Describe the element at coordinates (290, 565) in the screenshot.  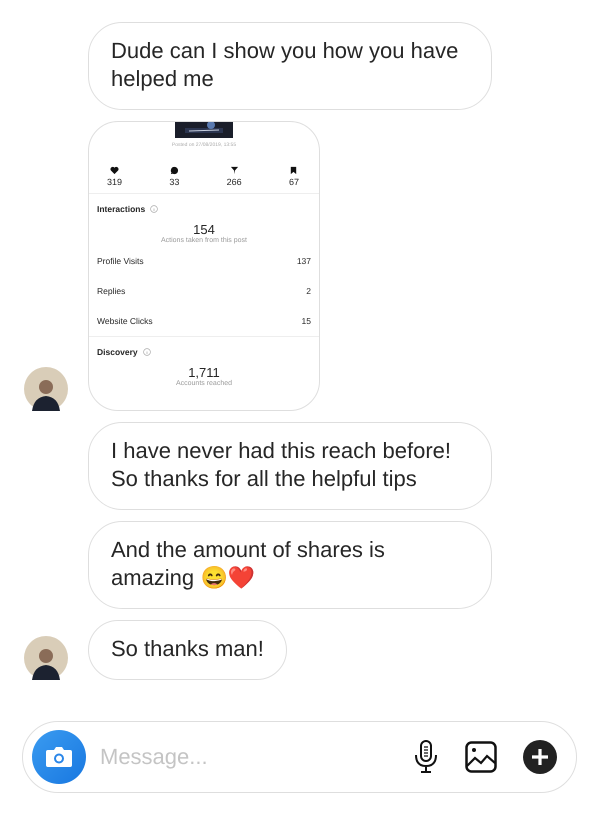
I see `message-bubble: And the amount of shares is amazing 😄❤` at that location.